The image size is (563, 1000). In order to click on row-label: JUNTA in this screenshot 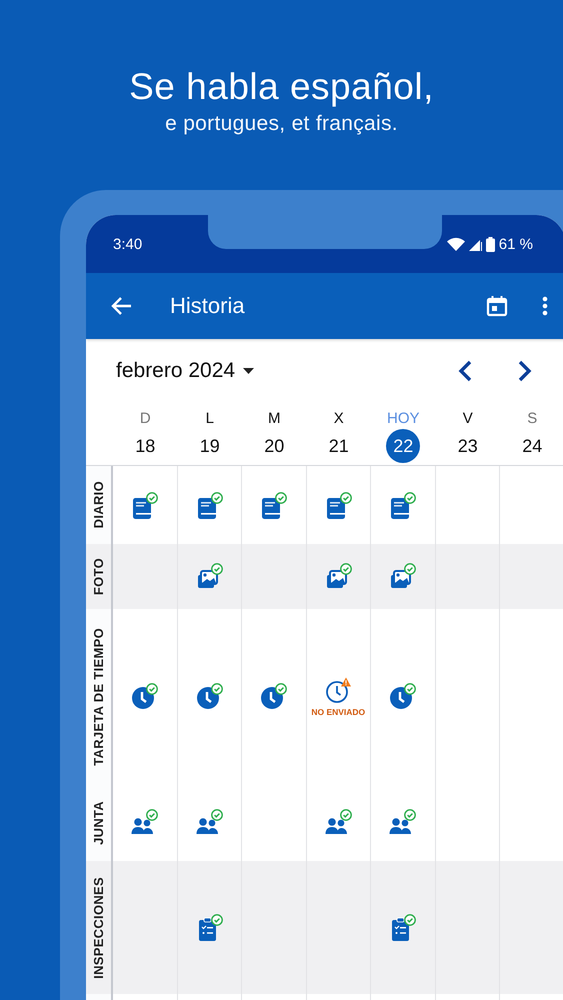, I will do `click(98, 822)`.